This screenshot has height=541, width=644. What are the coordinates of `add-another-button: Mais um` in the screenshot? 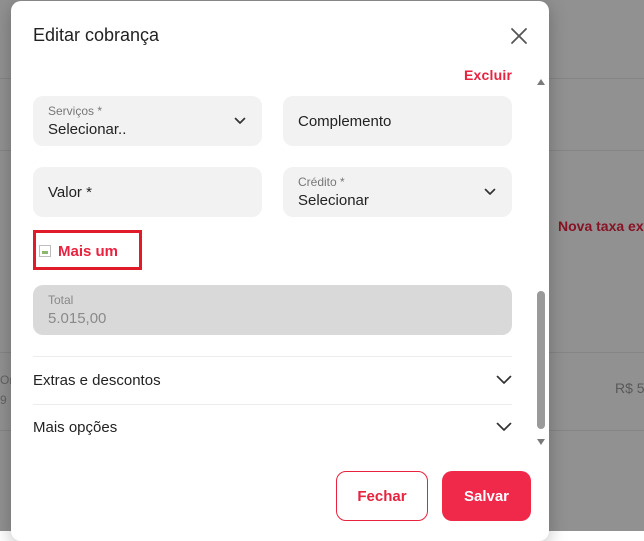 It's located at (87, 250).